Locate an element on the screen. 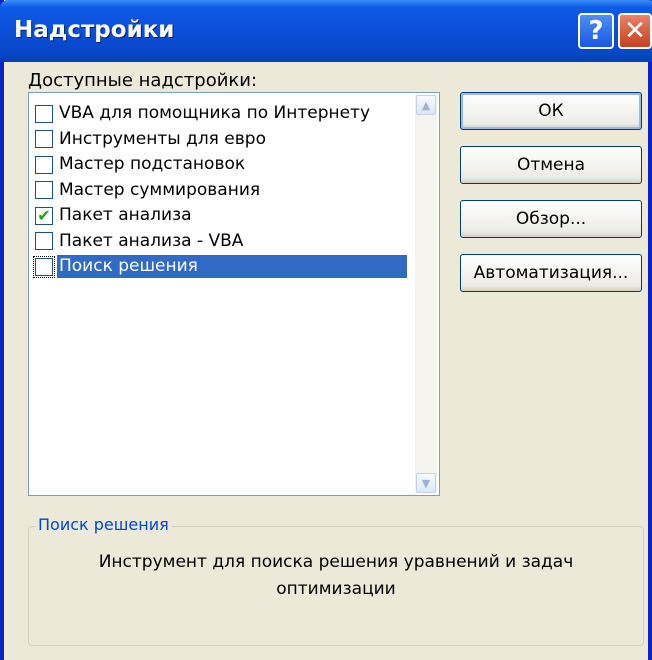  dialog-title: Надстройки is located at coordinates (94, 30).